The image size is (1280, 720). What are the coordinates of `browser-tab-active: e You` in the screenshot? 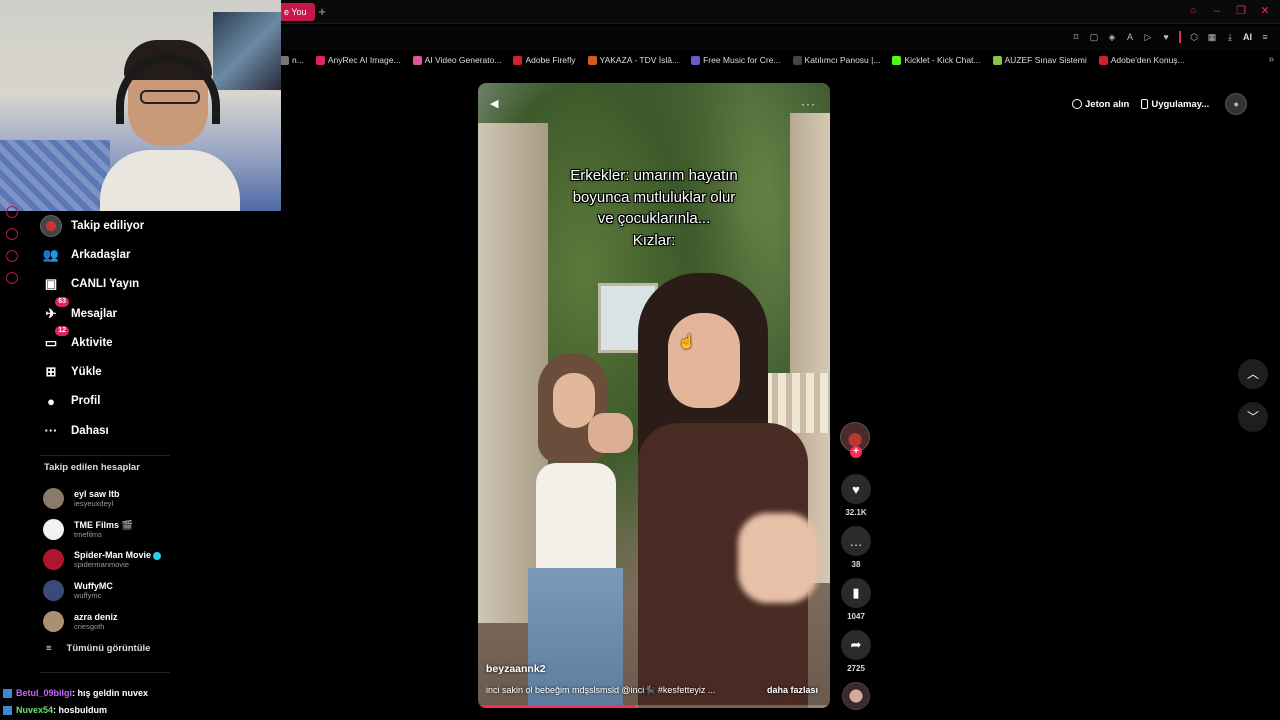 It's located at (297, 12).